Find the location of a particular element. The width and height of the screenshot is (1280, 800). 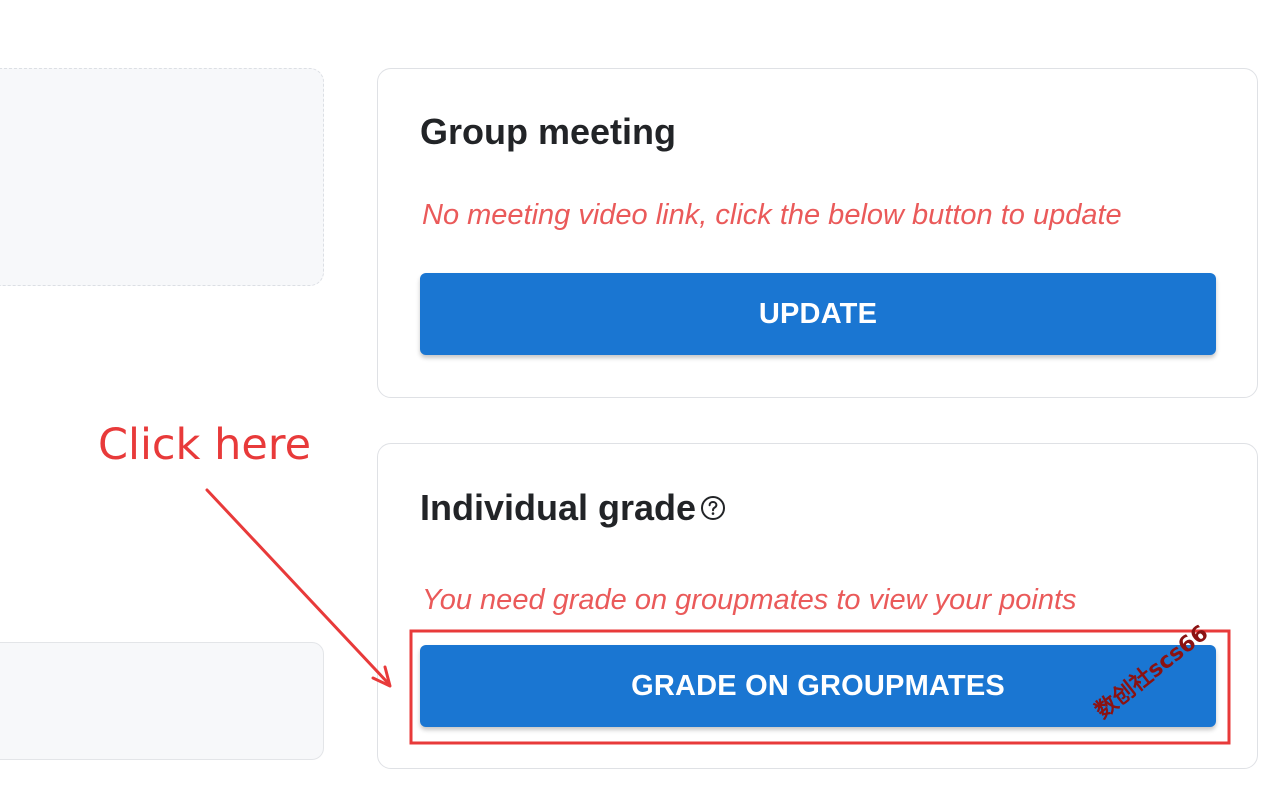

group-meeting-title-text: Group meeting is located at coordinates (548, 131).